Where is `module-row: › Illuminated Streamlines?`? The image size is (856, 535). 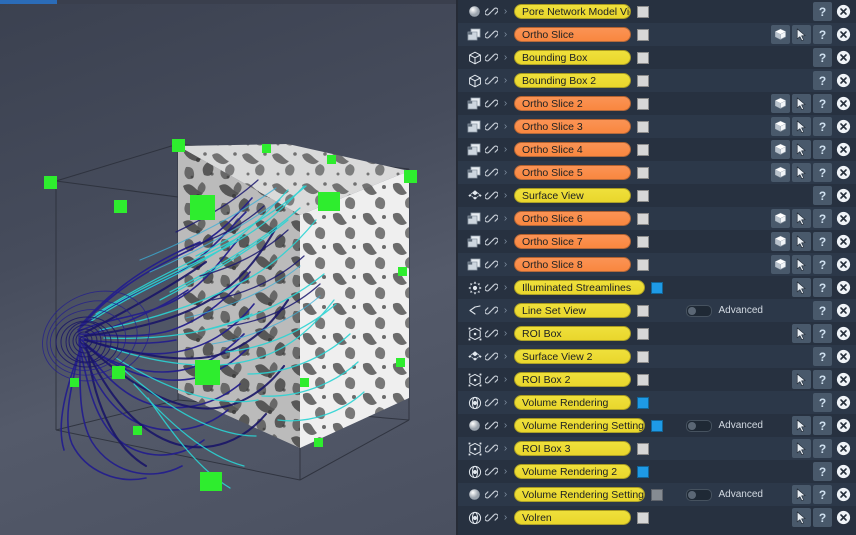 module-row: › Illuminated Streamlines? is located at coordinates (657, 287).